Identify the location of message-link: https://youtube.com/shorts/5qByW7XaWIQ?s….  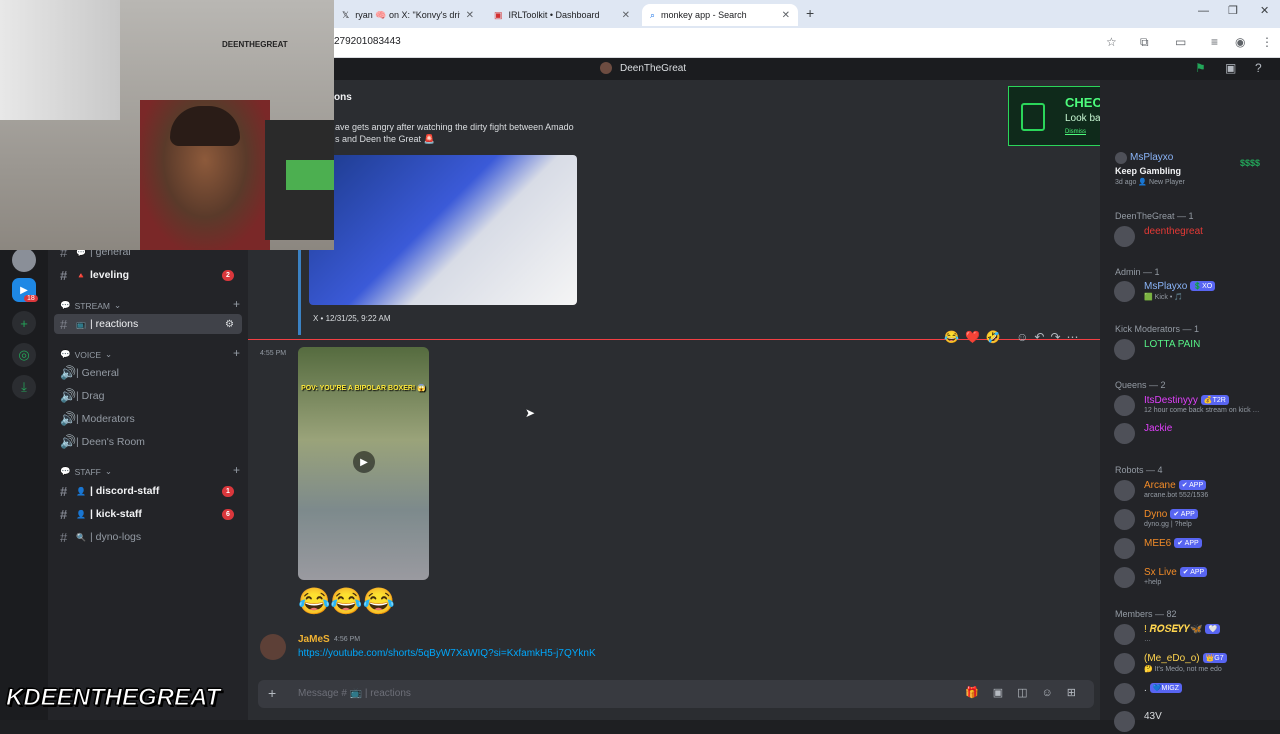
(447, 653).